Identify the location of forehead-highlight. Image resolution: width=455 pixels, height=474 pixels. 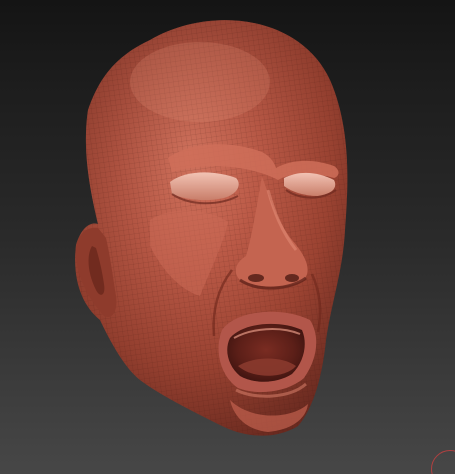
(200, 82).